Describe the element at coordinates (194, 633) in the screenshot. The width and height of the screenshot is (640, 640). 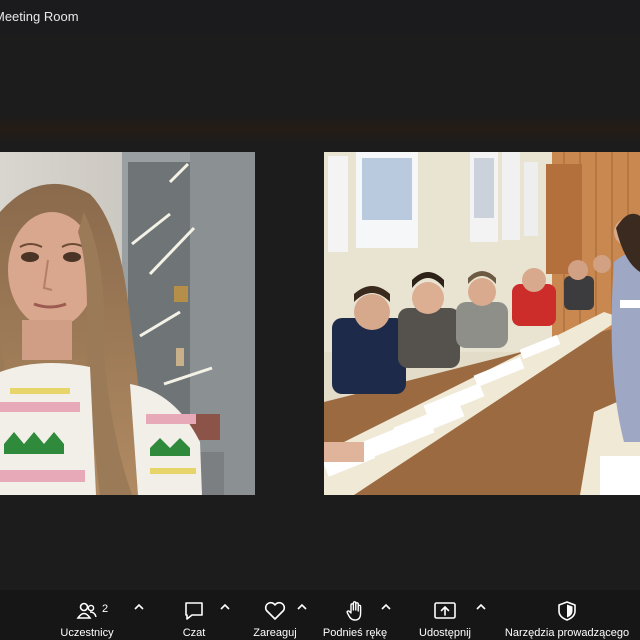
I see `chat-label: Czat` at that location.